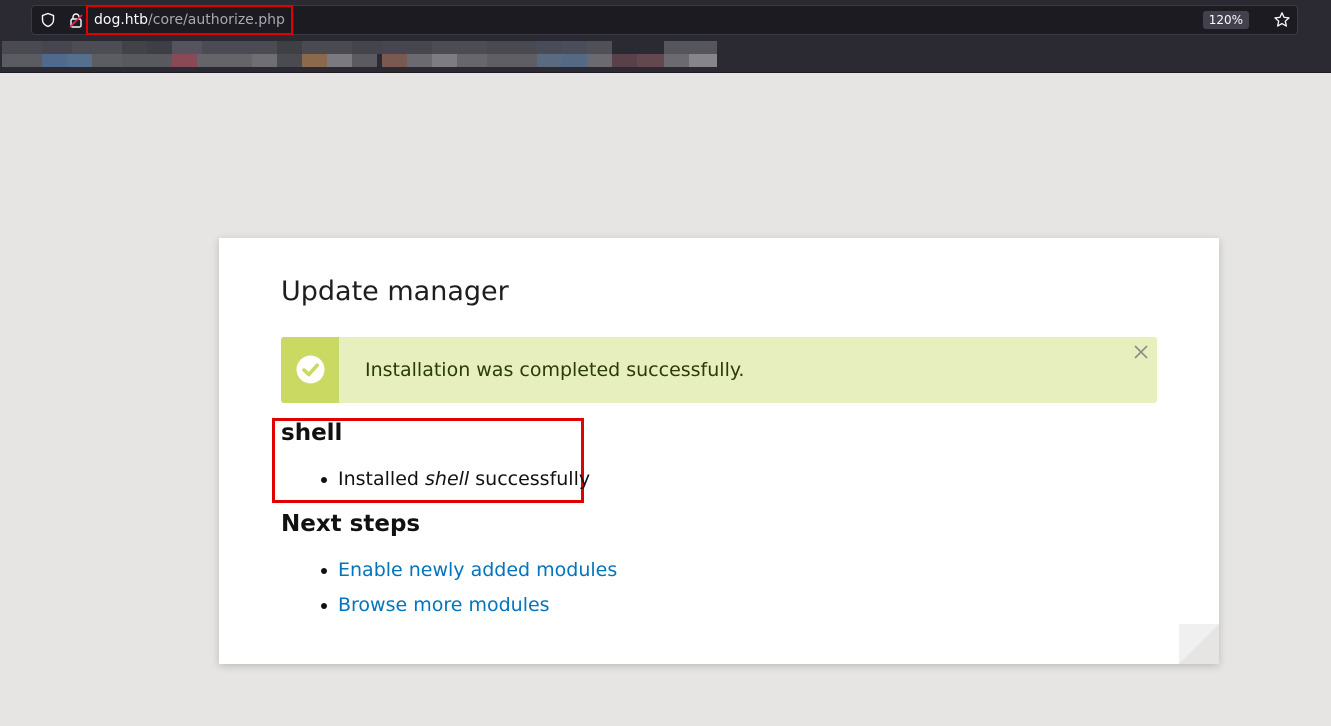 This screenshot has width=1331, height=726. What do you see at coordinates (378, 479) in the screenshot?
I see `result-prefix: Installed` at bounding box center [378, 479].